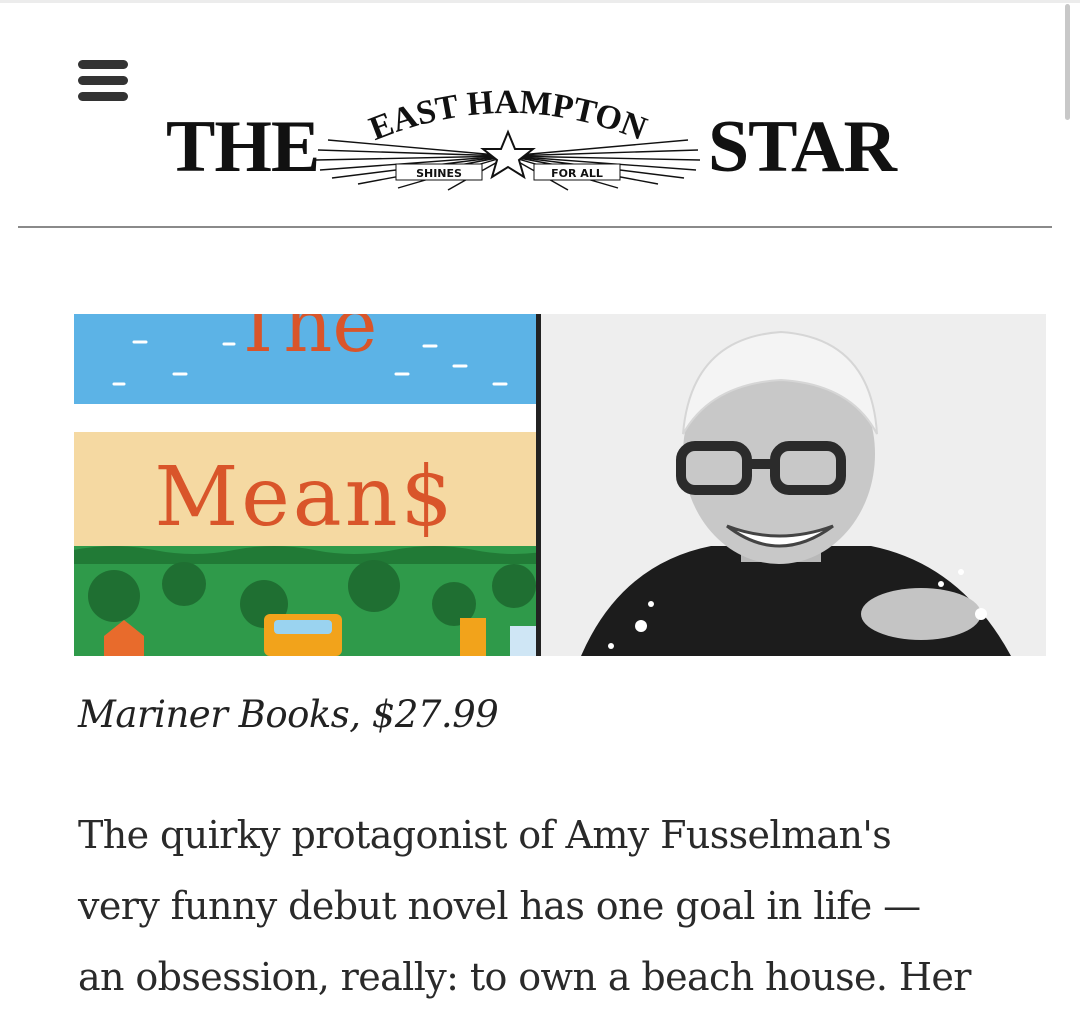  I want to click on menu-button, so click(102, 82).